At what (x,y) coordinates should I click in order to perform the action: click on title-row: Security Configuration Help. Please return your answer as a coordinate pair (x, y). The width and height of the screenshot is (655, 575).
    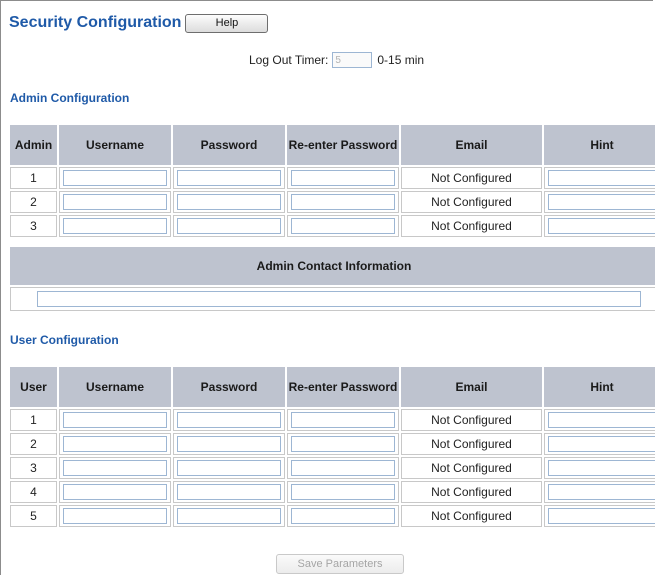
    Looking at the image, I should click on (139, 23).